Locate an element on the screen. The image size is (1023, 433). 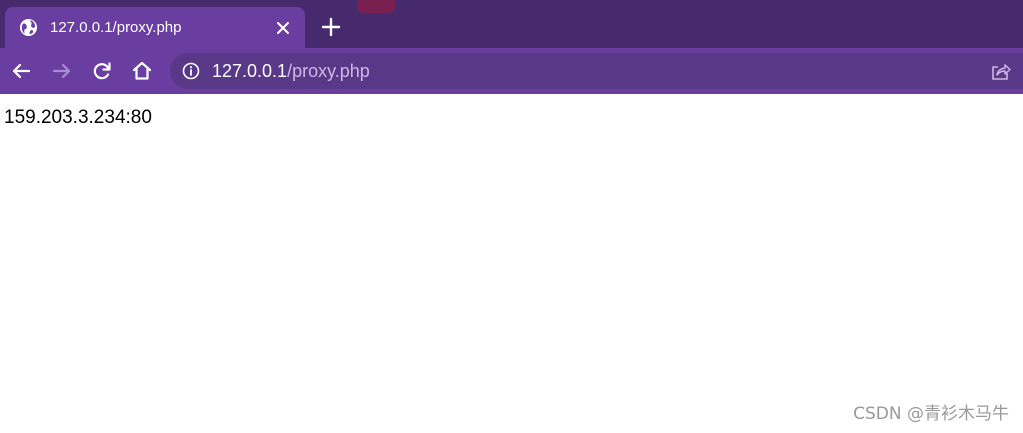
url-path: /proxy.php is located at coordinates (328, 71).